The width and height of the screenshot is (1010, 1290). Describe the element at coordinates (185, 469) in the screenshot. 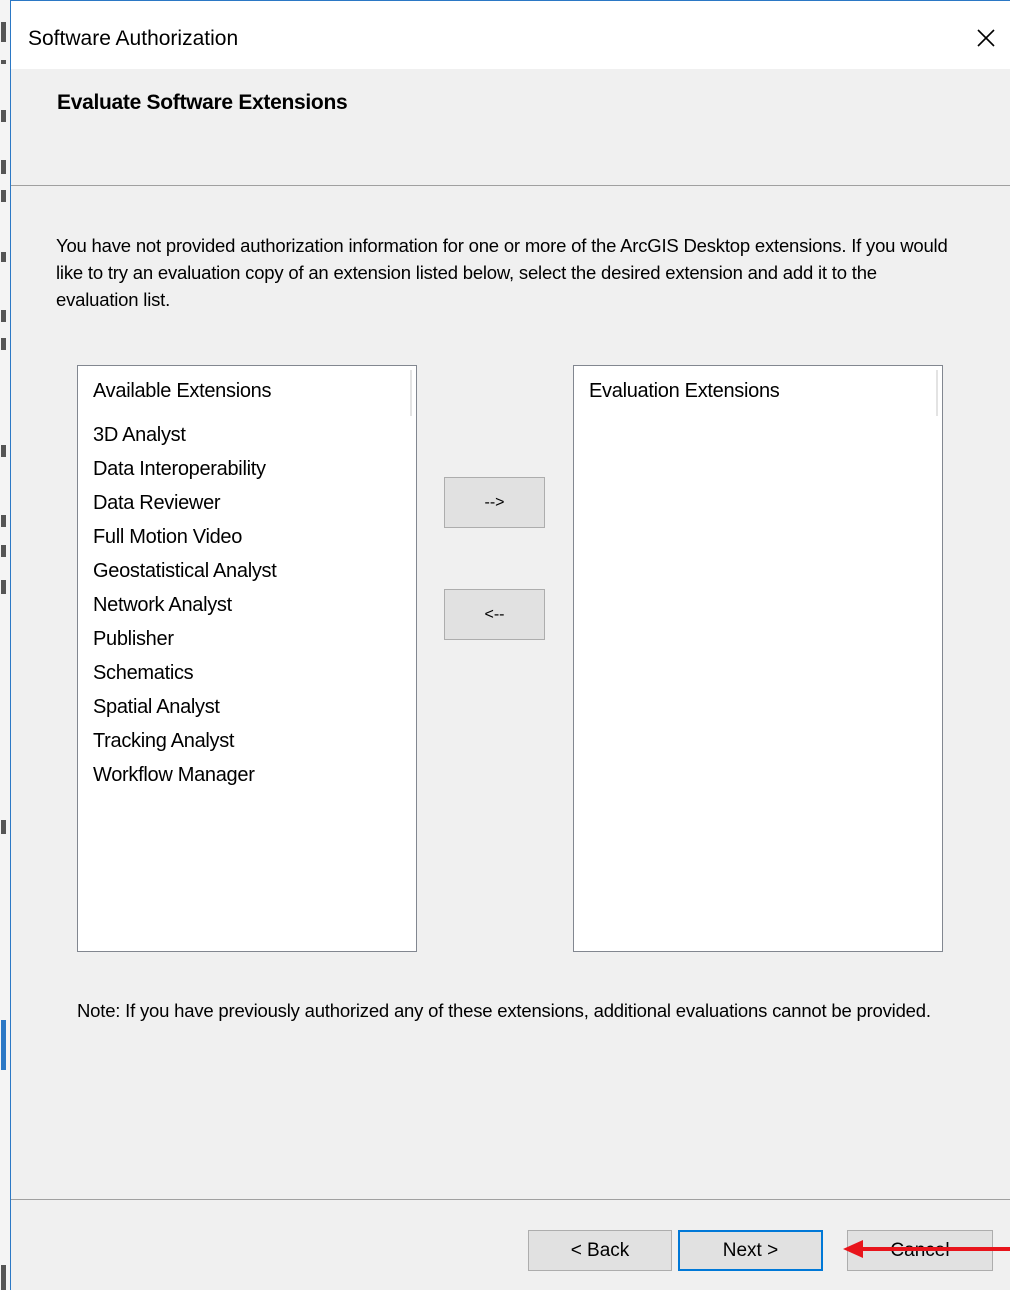

I see `list-item: Data Interoperability` at that location.